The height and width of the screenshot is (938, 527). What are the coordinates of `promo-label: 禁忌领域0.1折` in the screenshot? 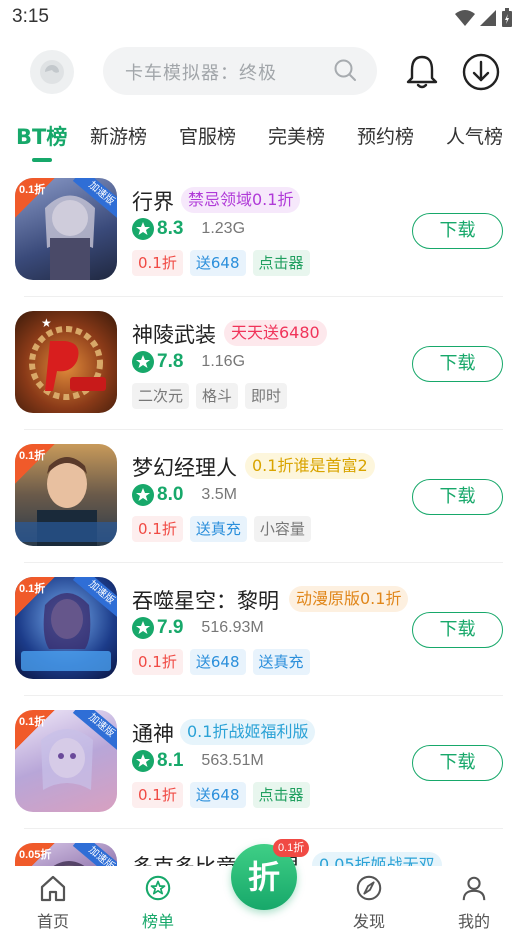 It's located at (241, 200).